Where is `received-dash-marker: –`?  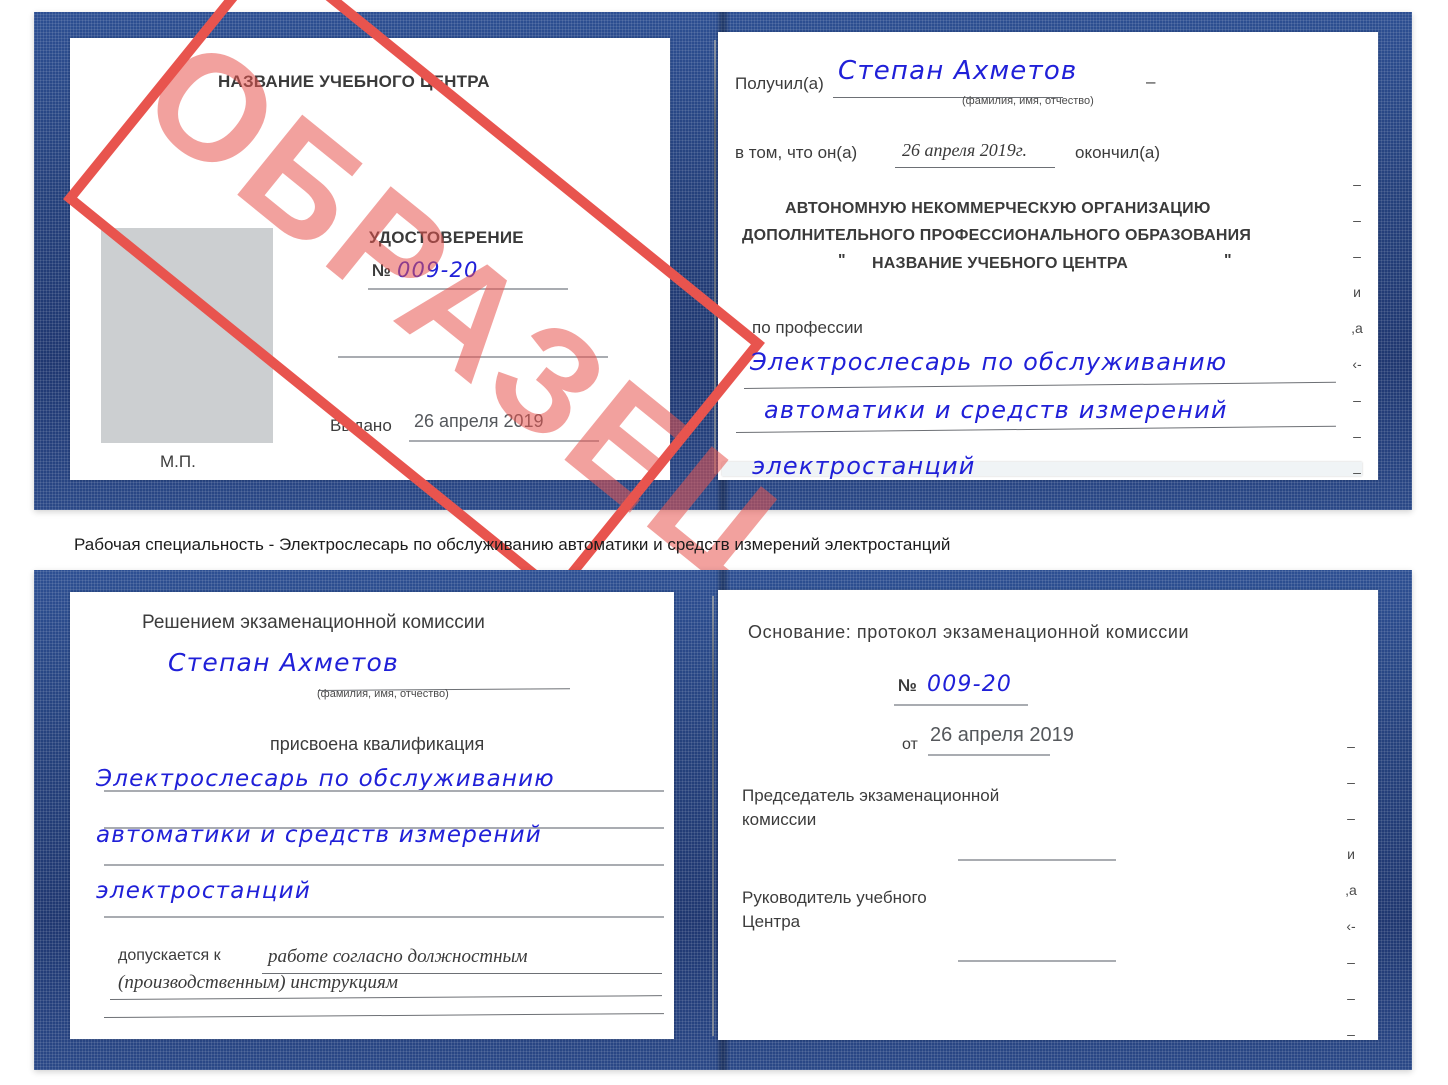 received-dash-marker: – is located at coordinates (1151, 81).